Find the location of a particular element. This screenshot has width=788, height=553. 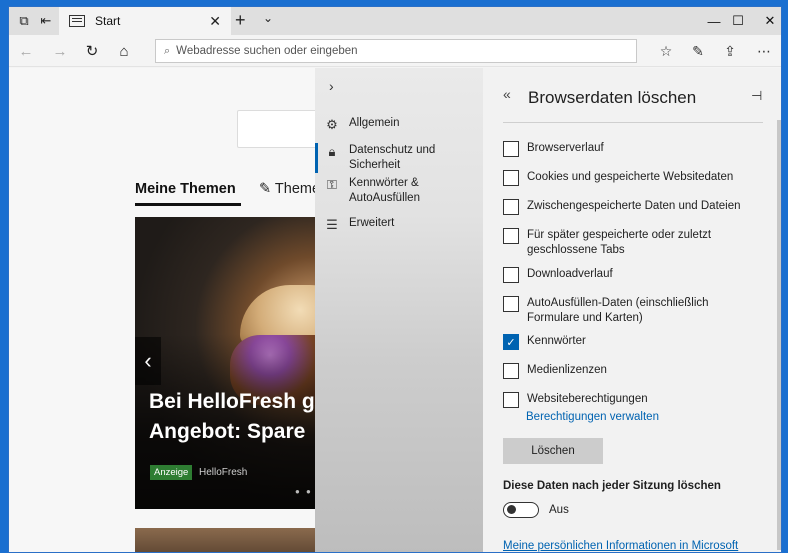

settings-nav-general: ⚙ Allgemein is located at coordinates (399, 124).